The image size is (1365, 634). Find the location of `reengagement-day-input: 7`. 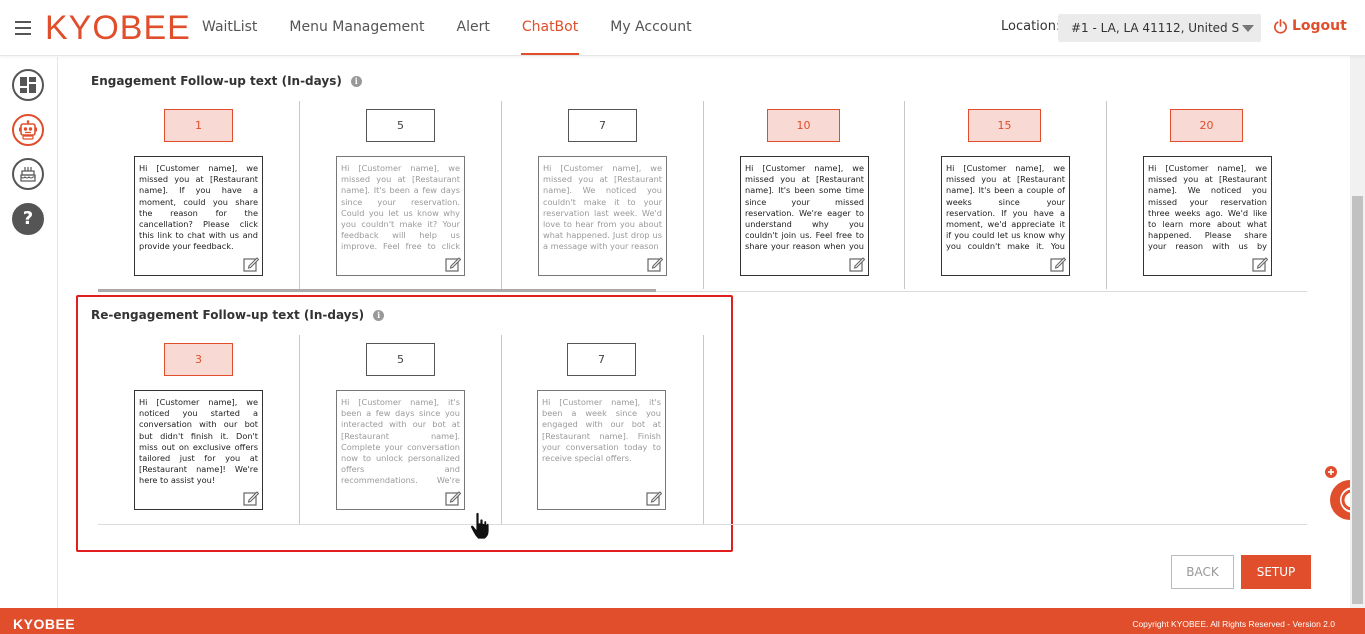

reengagement-day-input: 7 is located at coordinates (601, 359).